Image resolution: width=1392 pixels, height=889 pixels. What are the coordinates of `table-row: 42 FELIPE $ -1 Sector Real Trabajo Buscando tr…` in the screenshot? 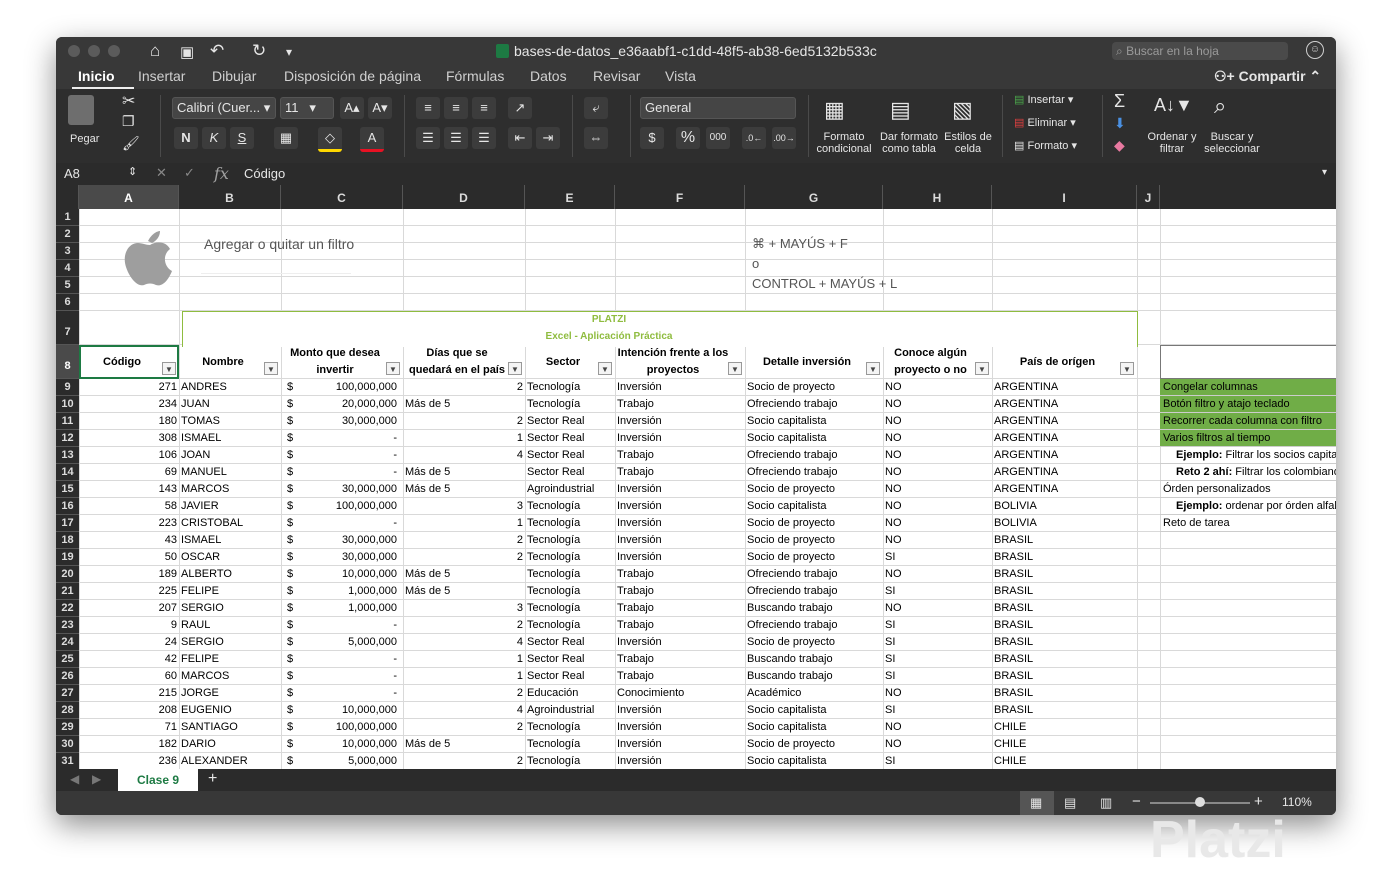 It's located at (608, 659).